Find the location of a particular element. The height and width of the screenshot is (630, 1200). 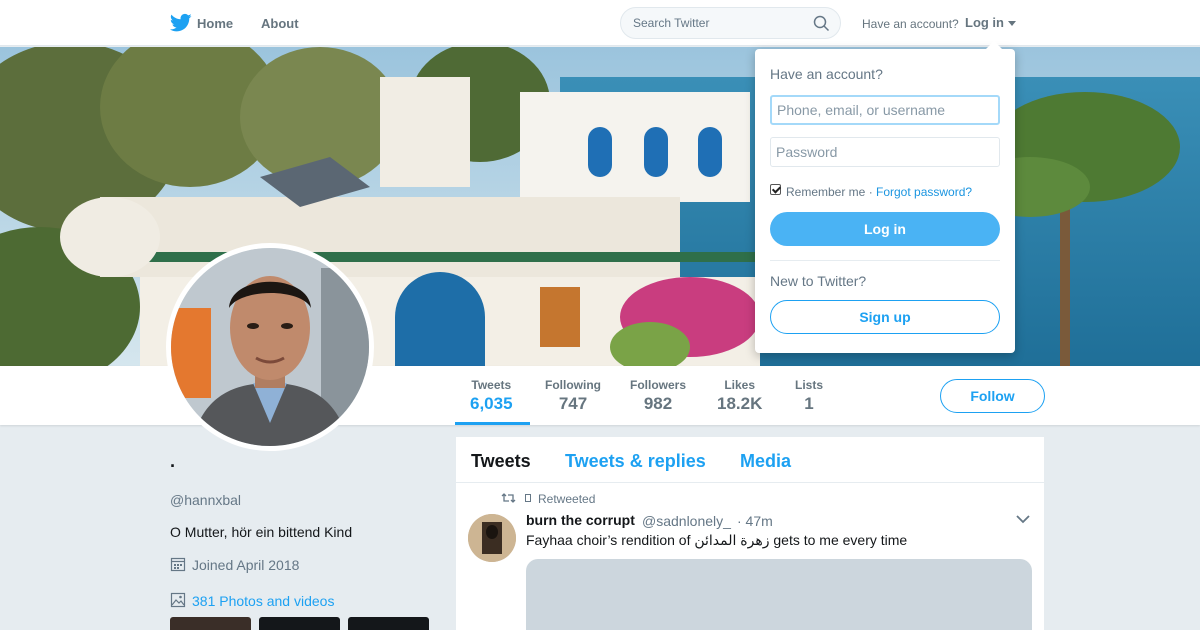

stat-value: 747 is located at coordinates (573, 403).